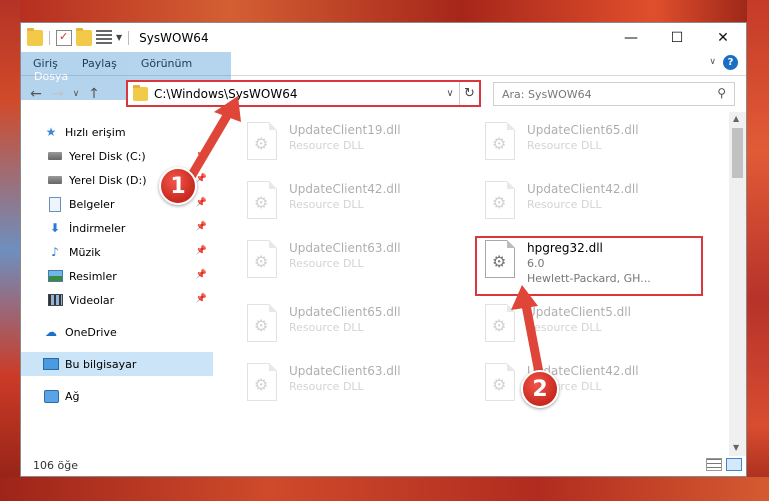 This screenshot has width=769, height=501. I want to click on sidebar-item-label: Hızlı erişim, so click(95, 132).